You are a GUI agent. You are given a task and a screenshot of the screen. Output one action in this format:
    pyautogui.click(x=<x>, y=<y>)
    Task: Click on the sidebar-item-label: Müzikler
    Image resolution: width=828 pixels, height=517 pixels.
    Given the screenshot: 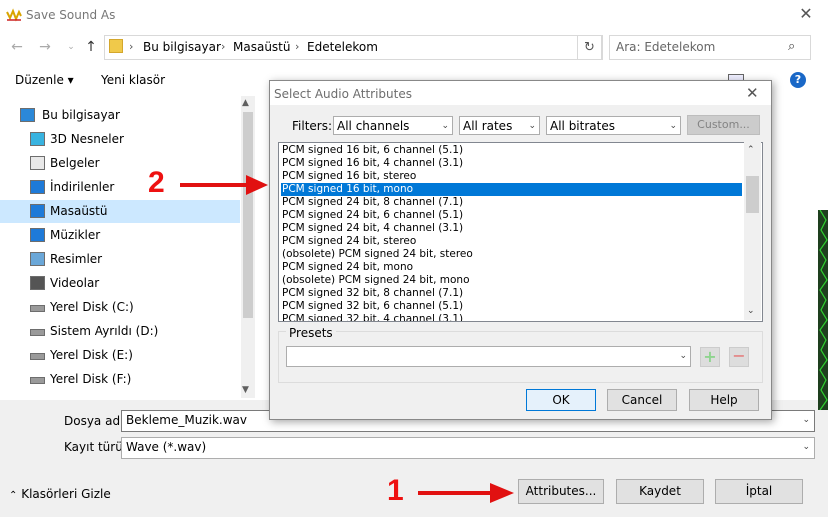 What is the action you would take?
    pyautogui.click(x=75, y=235)
    